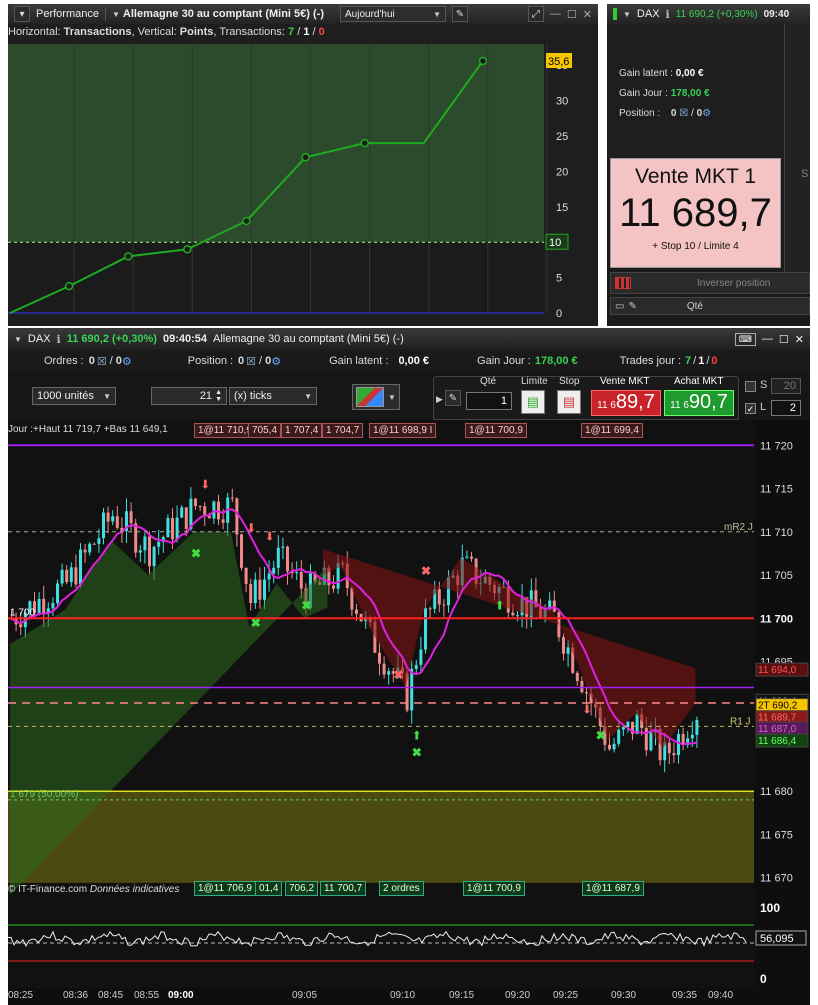  What do you see at coordinates (750, 386) in the screenshot?
I see `s-checkbox` at bounding box center [750, 386].